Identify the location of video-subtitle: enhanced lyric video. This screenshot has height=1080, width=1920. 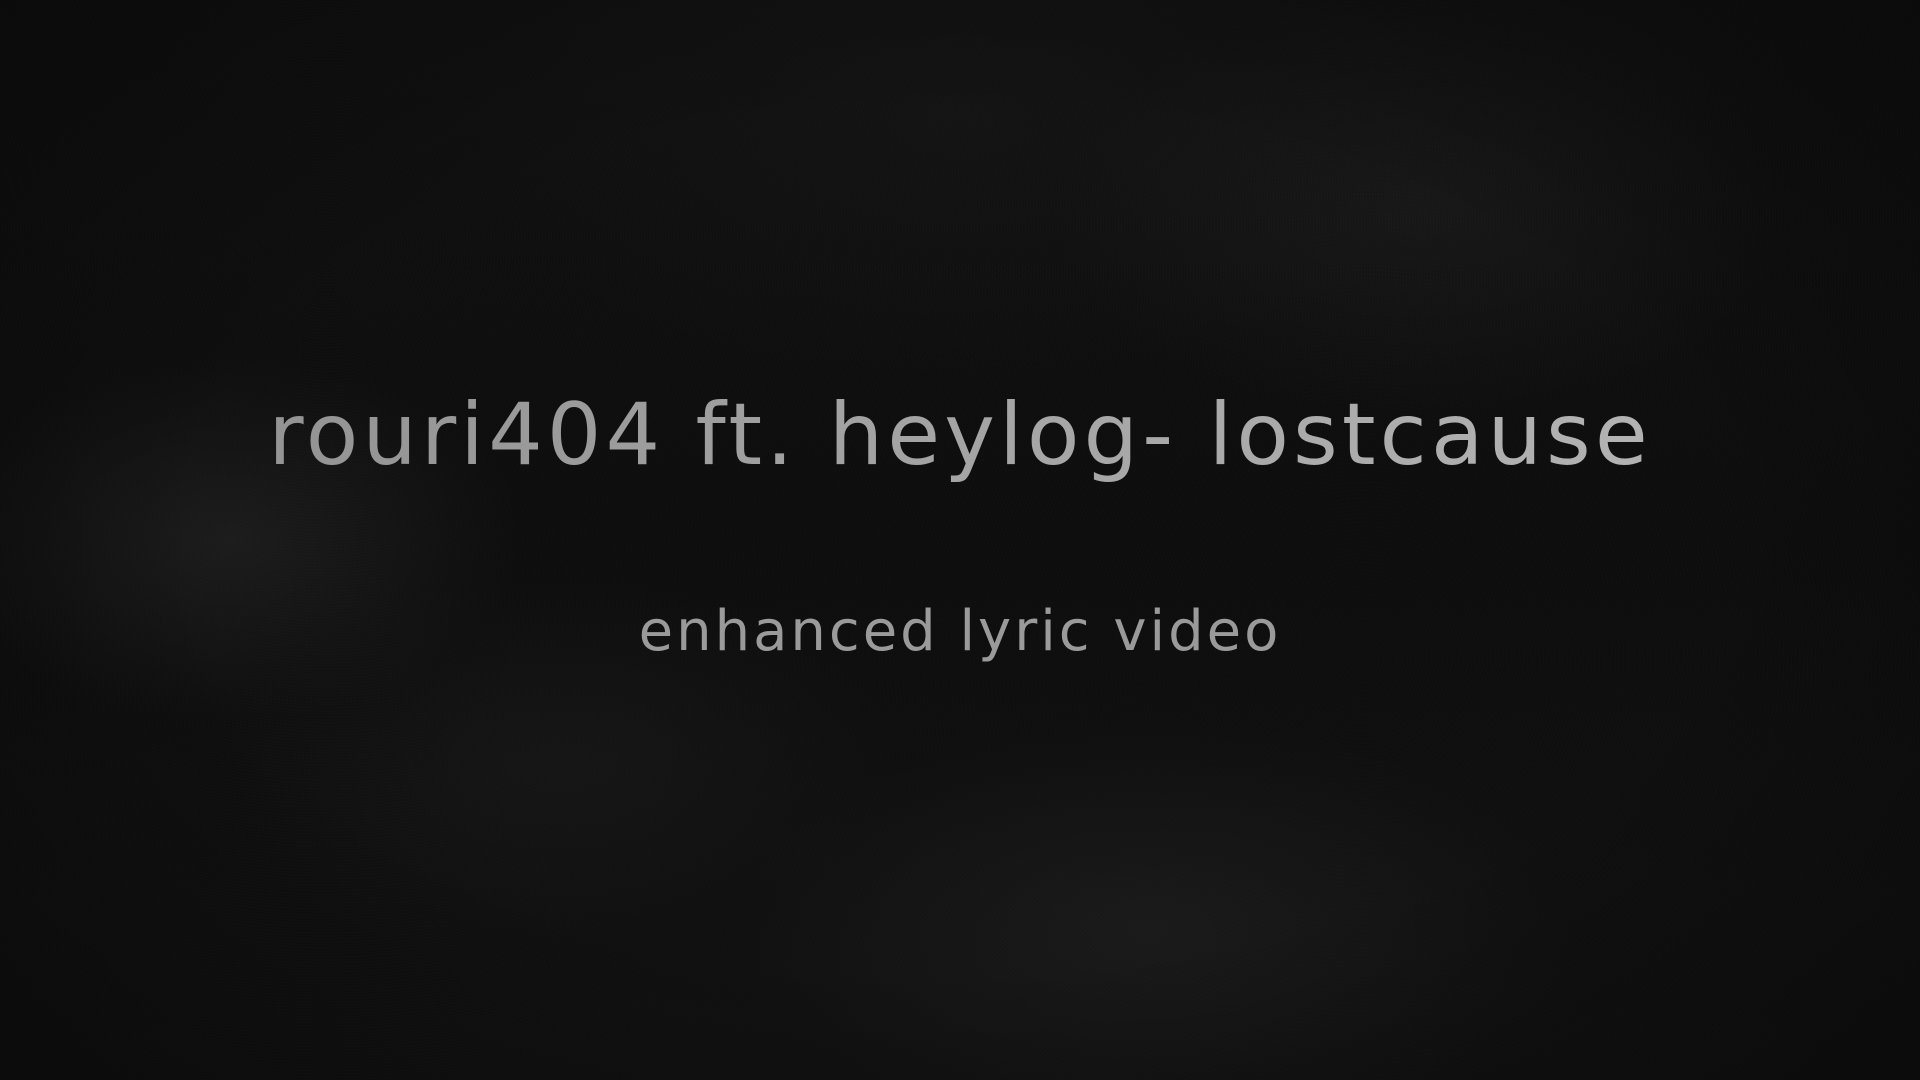
(960, 631).